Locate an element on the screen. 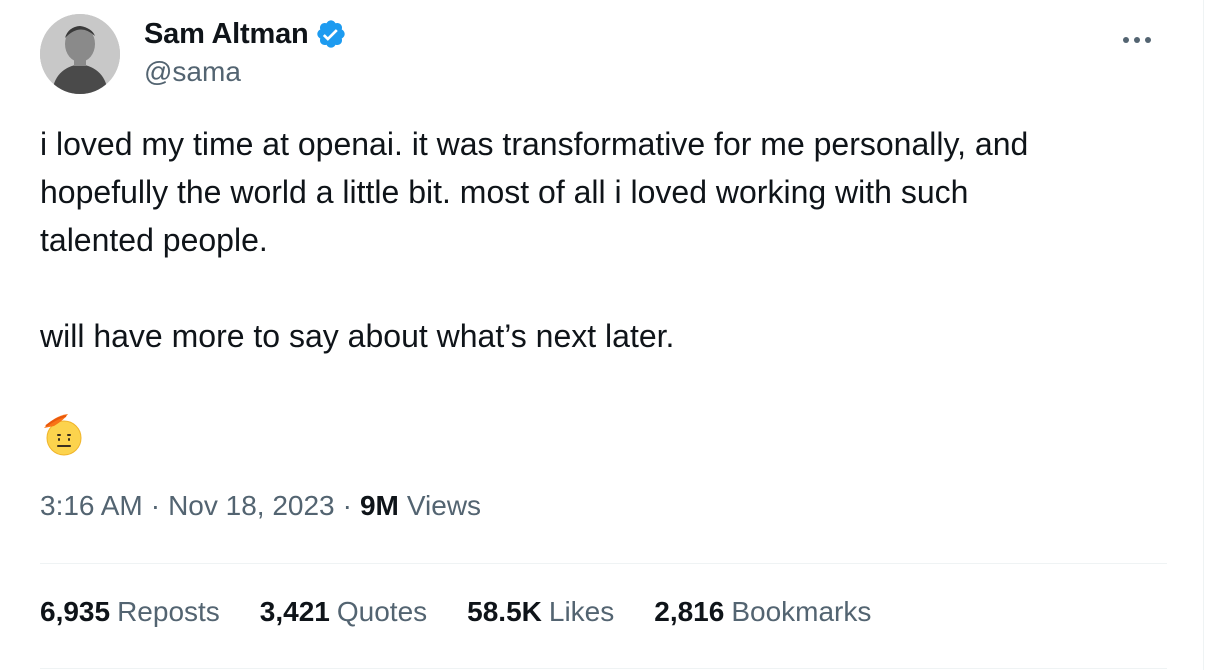 The height and width of the screenshot is (670, 1210). tweet-header: Sam Altman @sama is located at coordinates (601, 55).